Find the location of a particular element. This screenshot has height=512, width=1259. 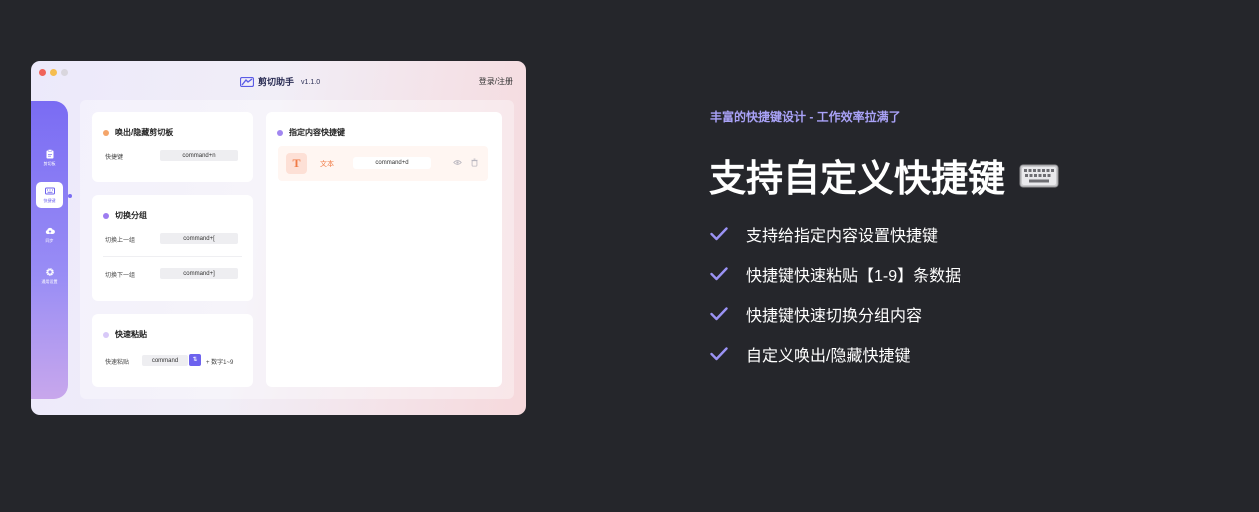

feature-item: 自定义唤出/隐藏快捷键 is located at coordinates (810, 354).